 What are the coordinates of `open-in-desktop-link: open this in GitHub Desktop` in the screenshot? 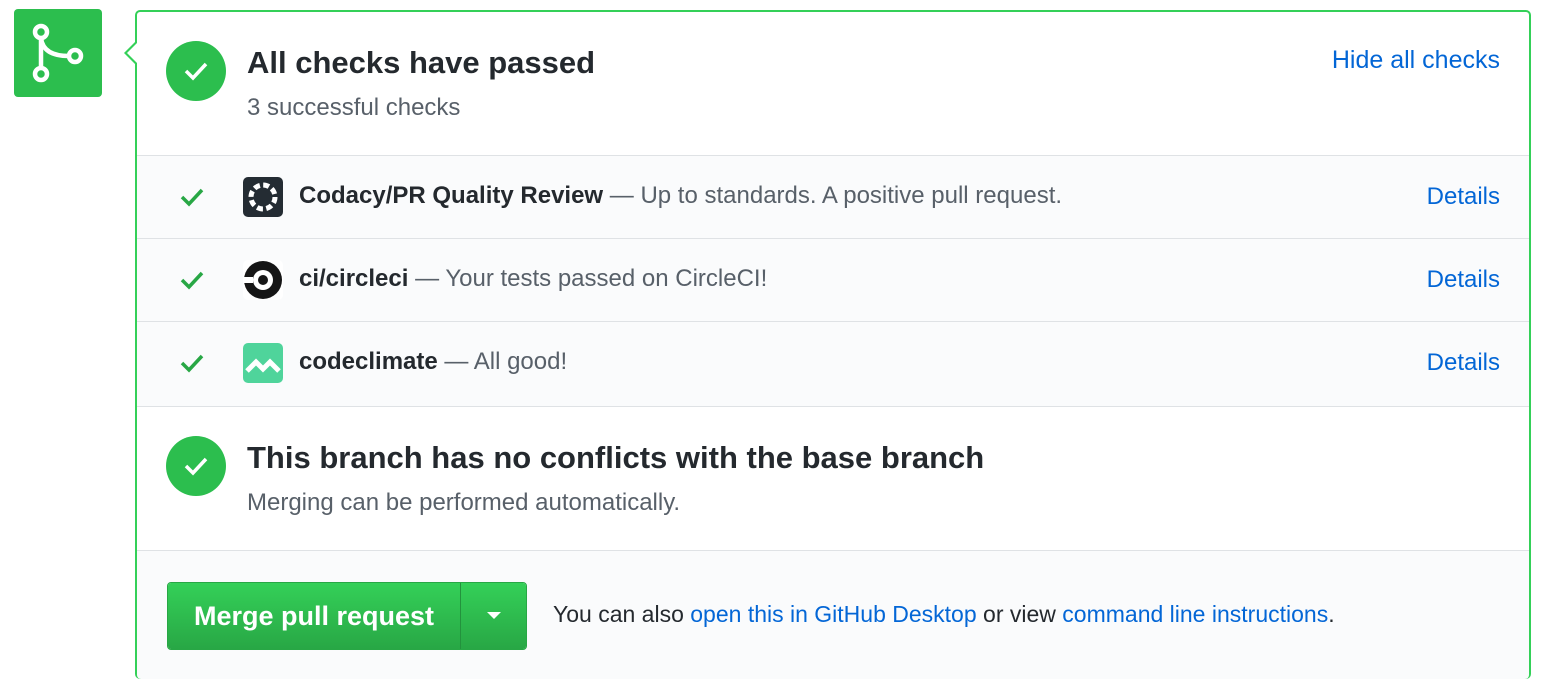 It's located at (833, 614).